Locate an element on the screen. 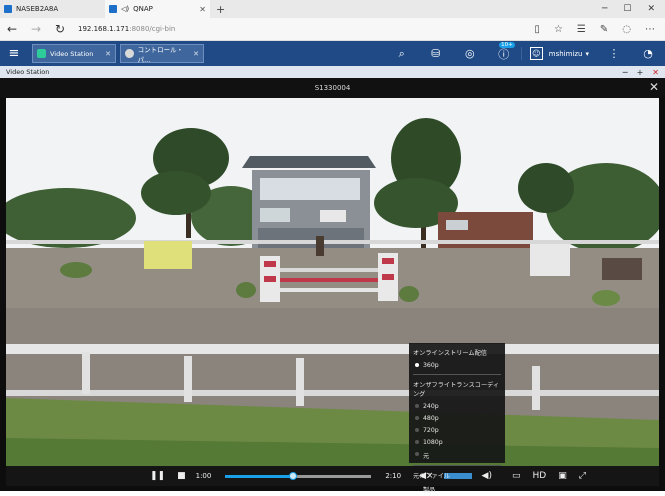 The width and height of the screenshot is (665, 496). qts-tab-control-panel: コントロール・パ... ✕ is located at coordinates (162, 54).